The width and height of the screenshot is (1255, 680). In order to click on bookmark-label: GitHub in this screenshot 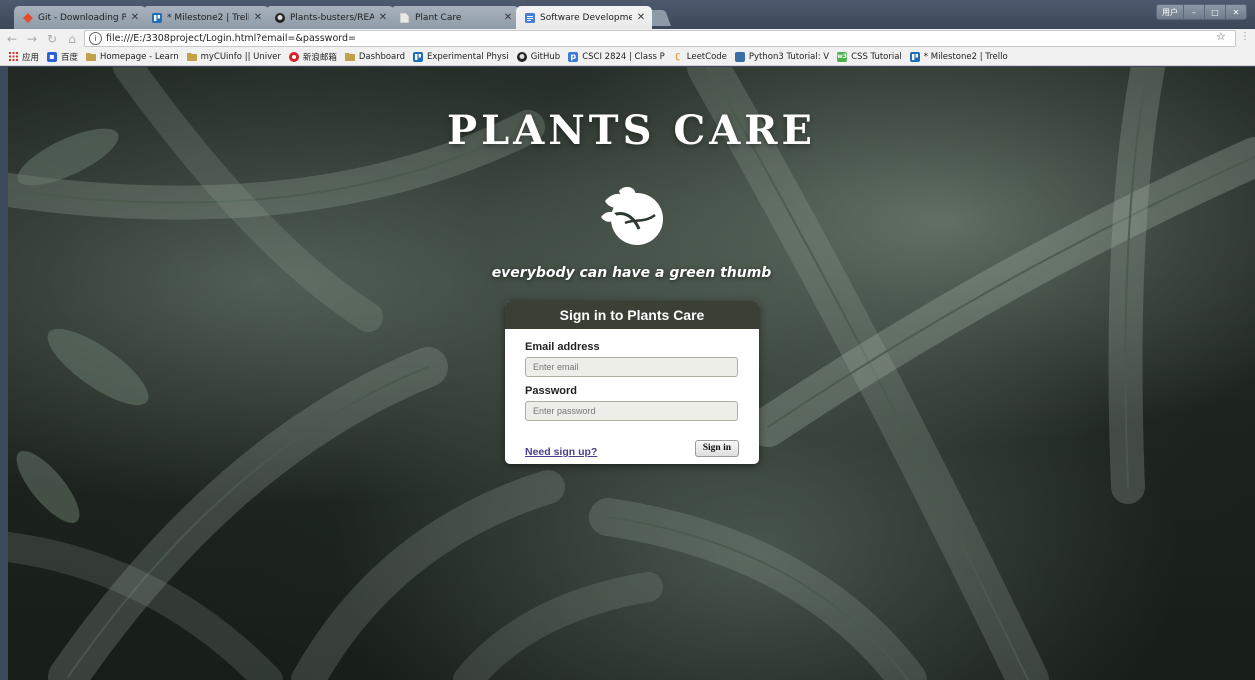, I will do `click(545, 56)`.